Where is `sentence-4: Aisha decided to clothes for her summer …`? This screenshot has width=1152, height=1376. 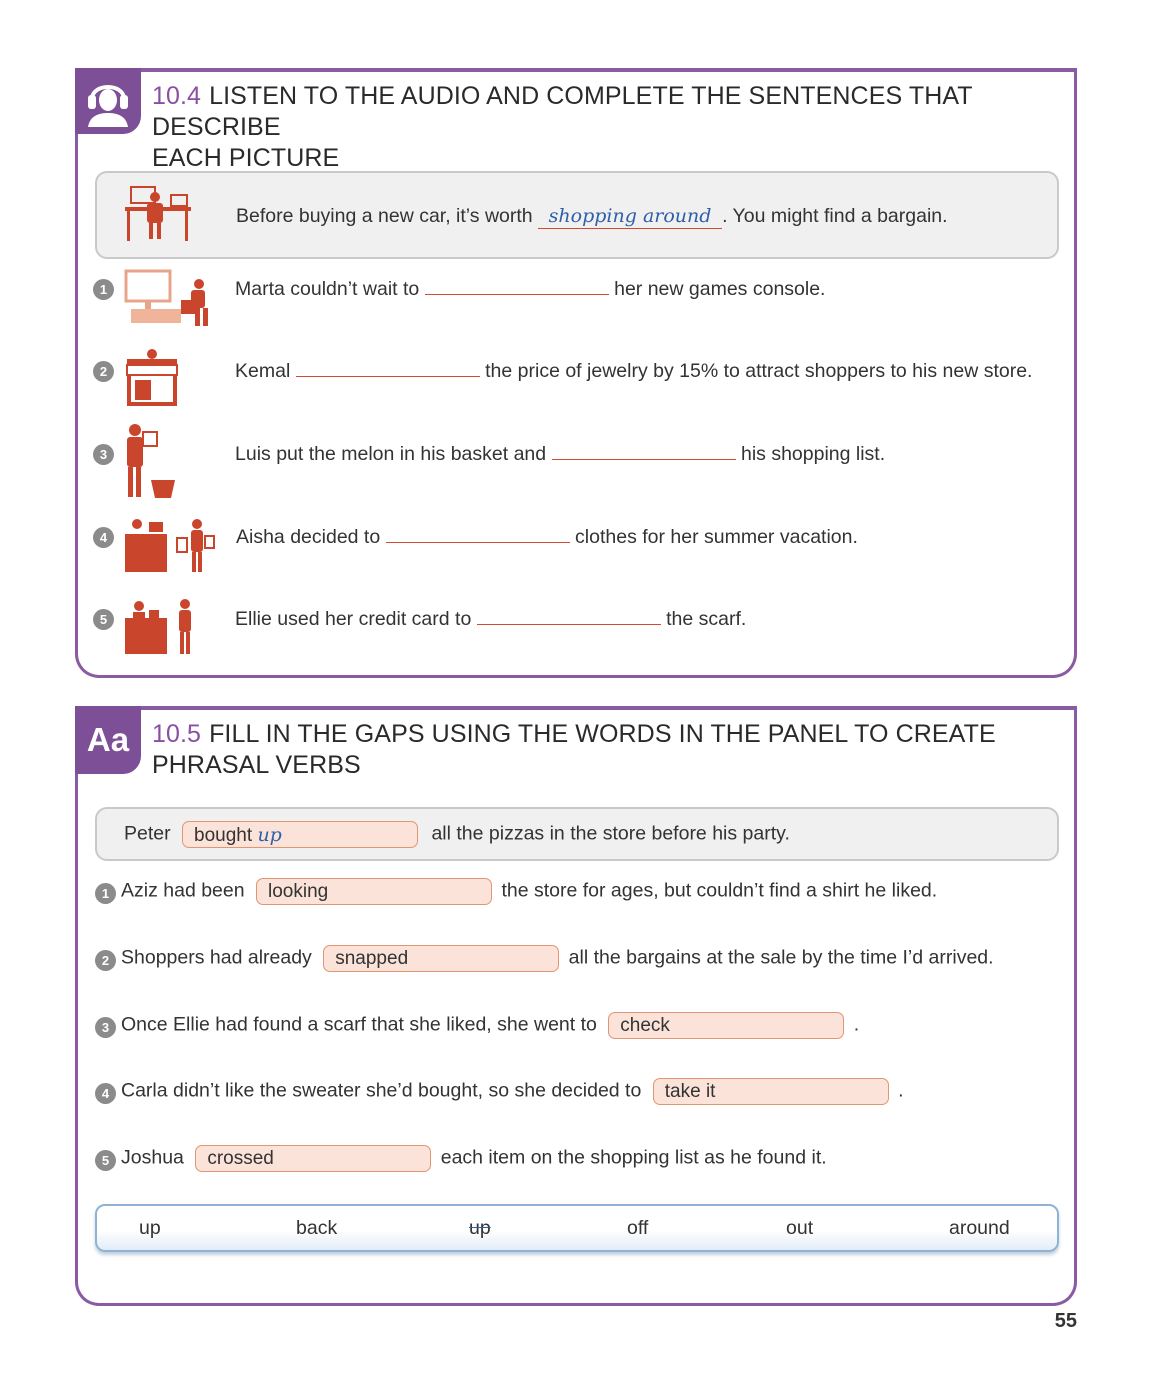 sentence-4: Aisha decided to clothes for her summer … is located at coordinates (547, 537).